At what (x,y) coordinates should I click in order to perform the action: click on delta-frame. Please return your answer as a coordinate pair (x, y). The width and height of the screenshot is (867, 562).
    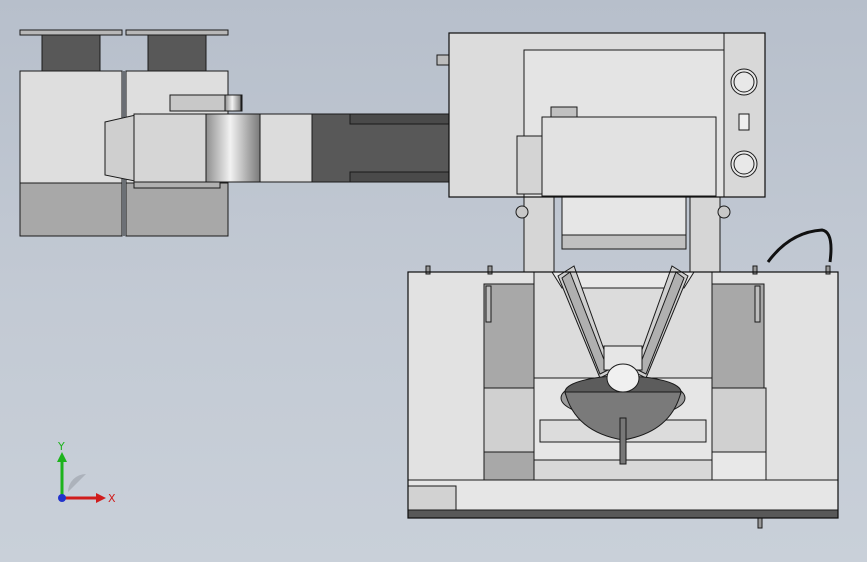
    Looking at the image, I should click on (623, 234).